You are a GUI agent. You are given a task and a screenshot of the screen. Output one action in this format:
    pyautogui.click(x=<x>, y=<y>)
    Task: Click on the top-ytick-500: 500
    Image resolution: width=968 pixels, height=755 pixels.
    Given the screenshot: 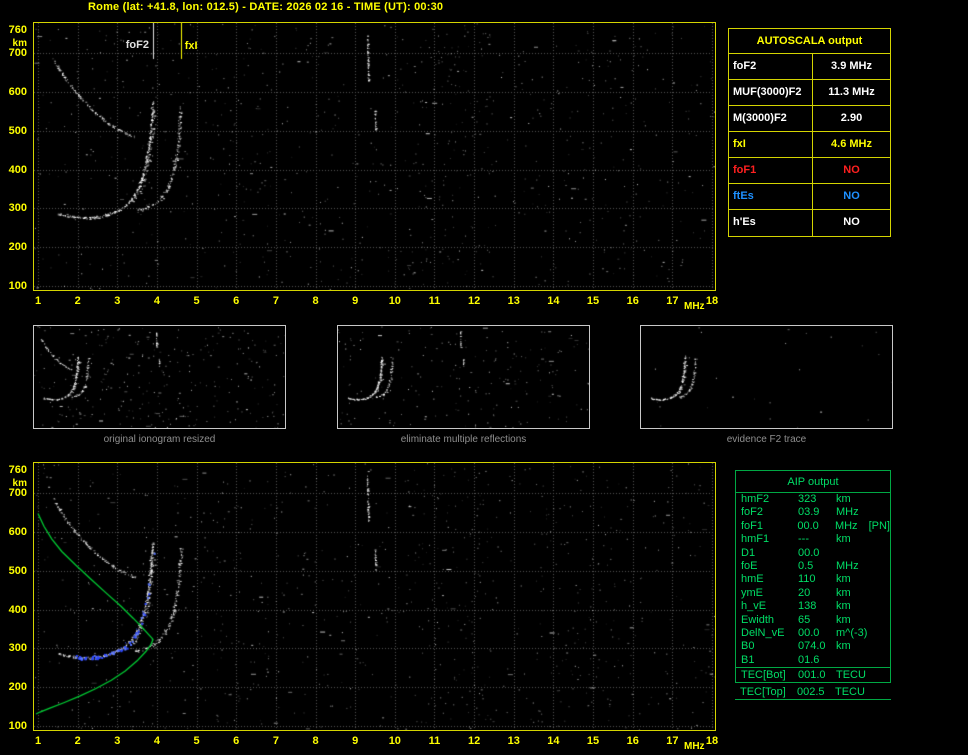 What is the action you would take?
    pyautogui.click(x=17, y=130)
    